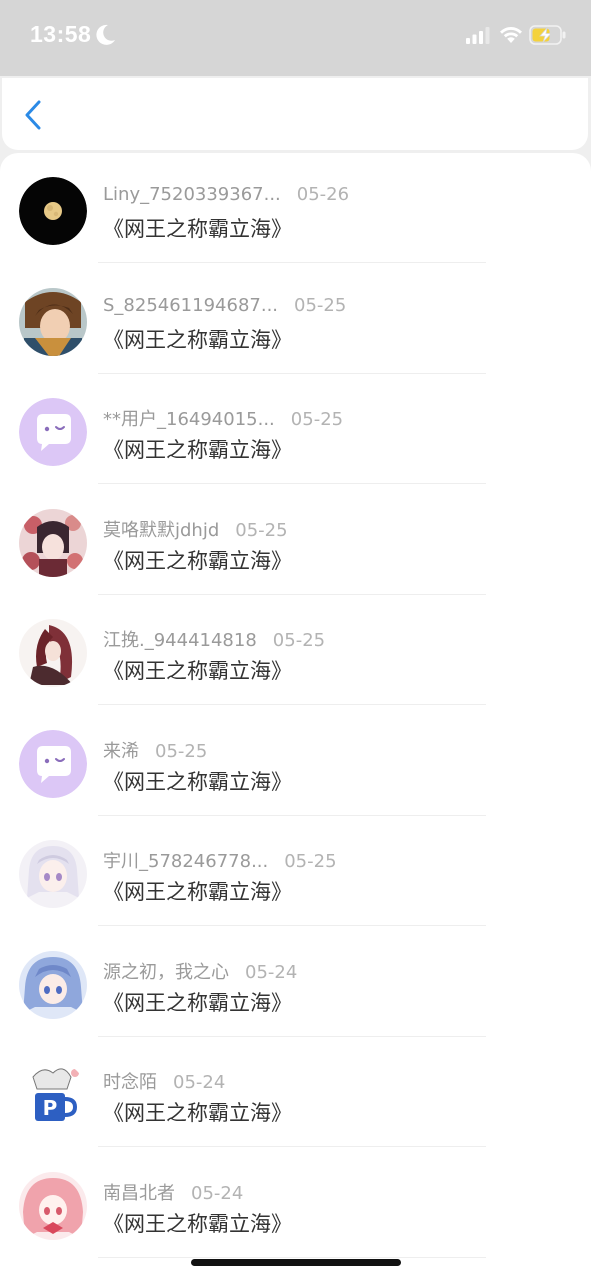 Image resolution: width=591 pixels, height=1280 pixels. I want to click on anime-blue-hair-avatar, so click(53, 984).